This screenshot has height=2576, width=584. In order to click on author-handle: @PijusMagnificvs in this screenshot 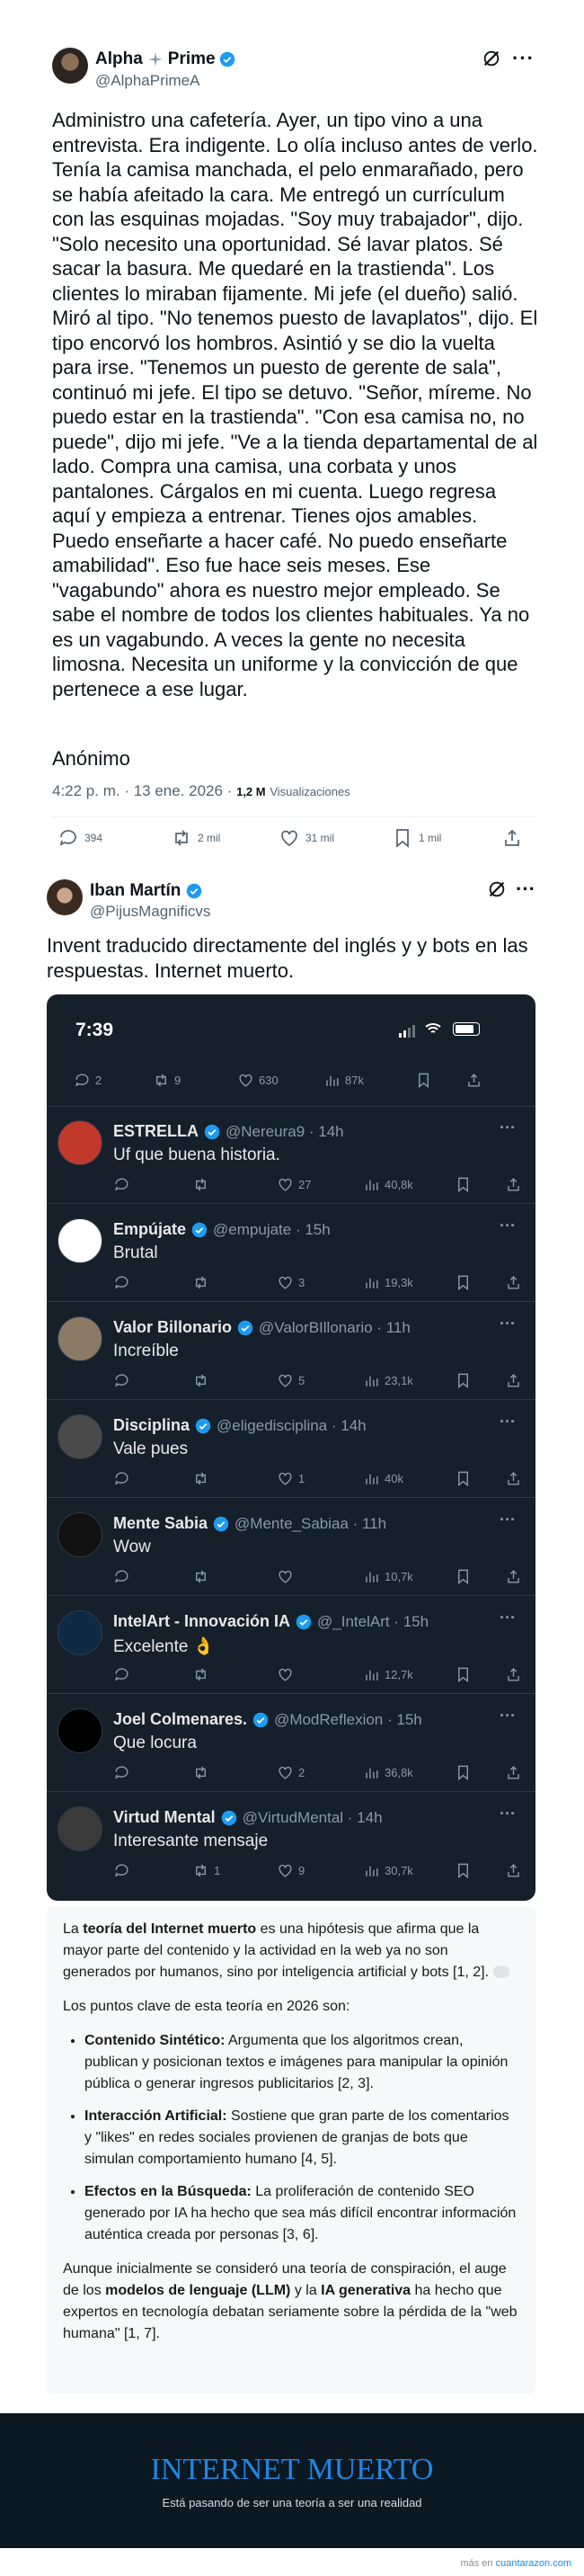, I will do `click(150, 912)`.